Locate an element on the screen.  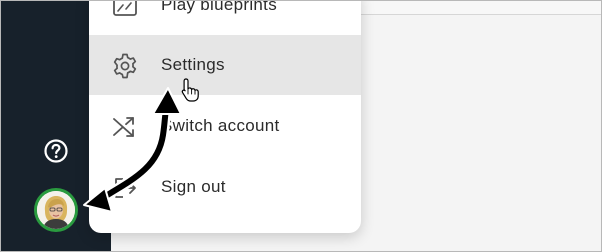
menu-item-label: Sign out is located at coordinates (193, 186).